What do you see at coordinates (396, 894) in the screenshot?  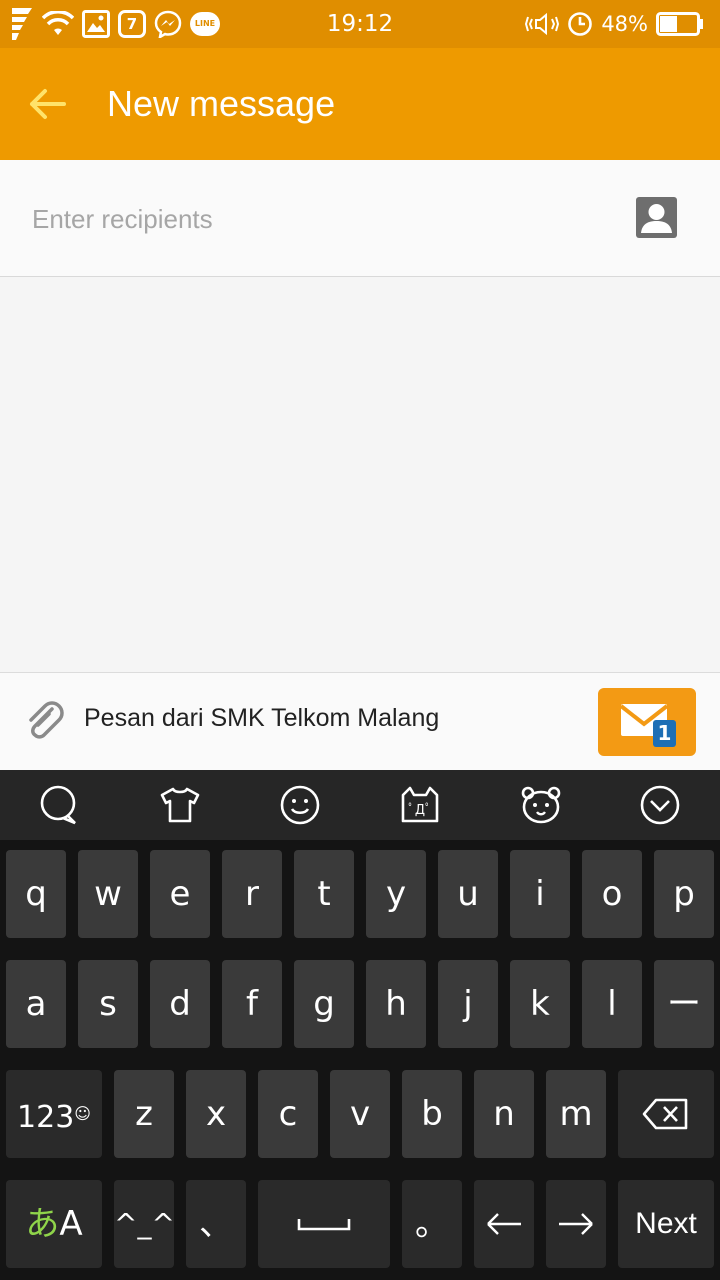 I see `key-y: y` at bounding box center [396, 894].